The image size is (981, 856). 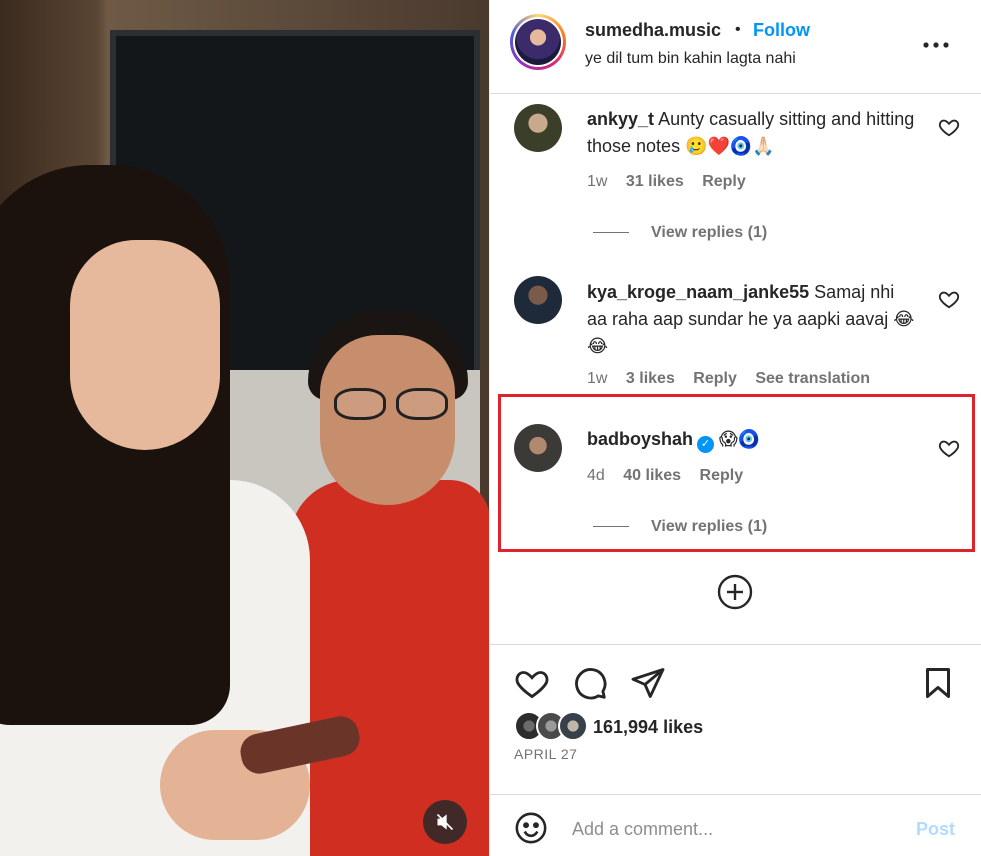 What do you see at coordinates (389, 668) in the screenshot?
I see `media-person-dress` at bounding box center [389, 668].